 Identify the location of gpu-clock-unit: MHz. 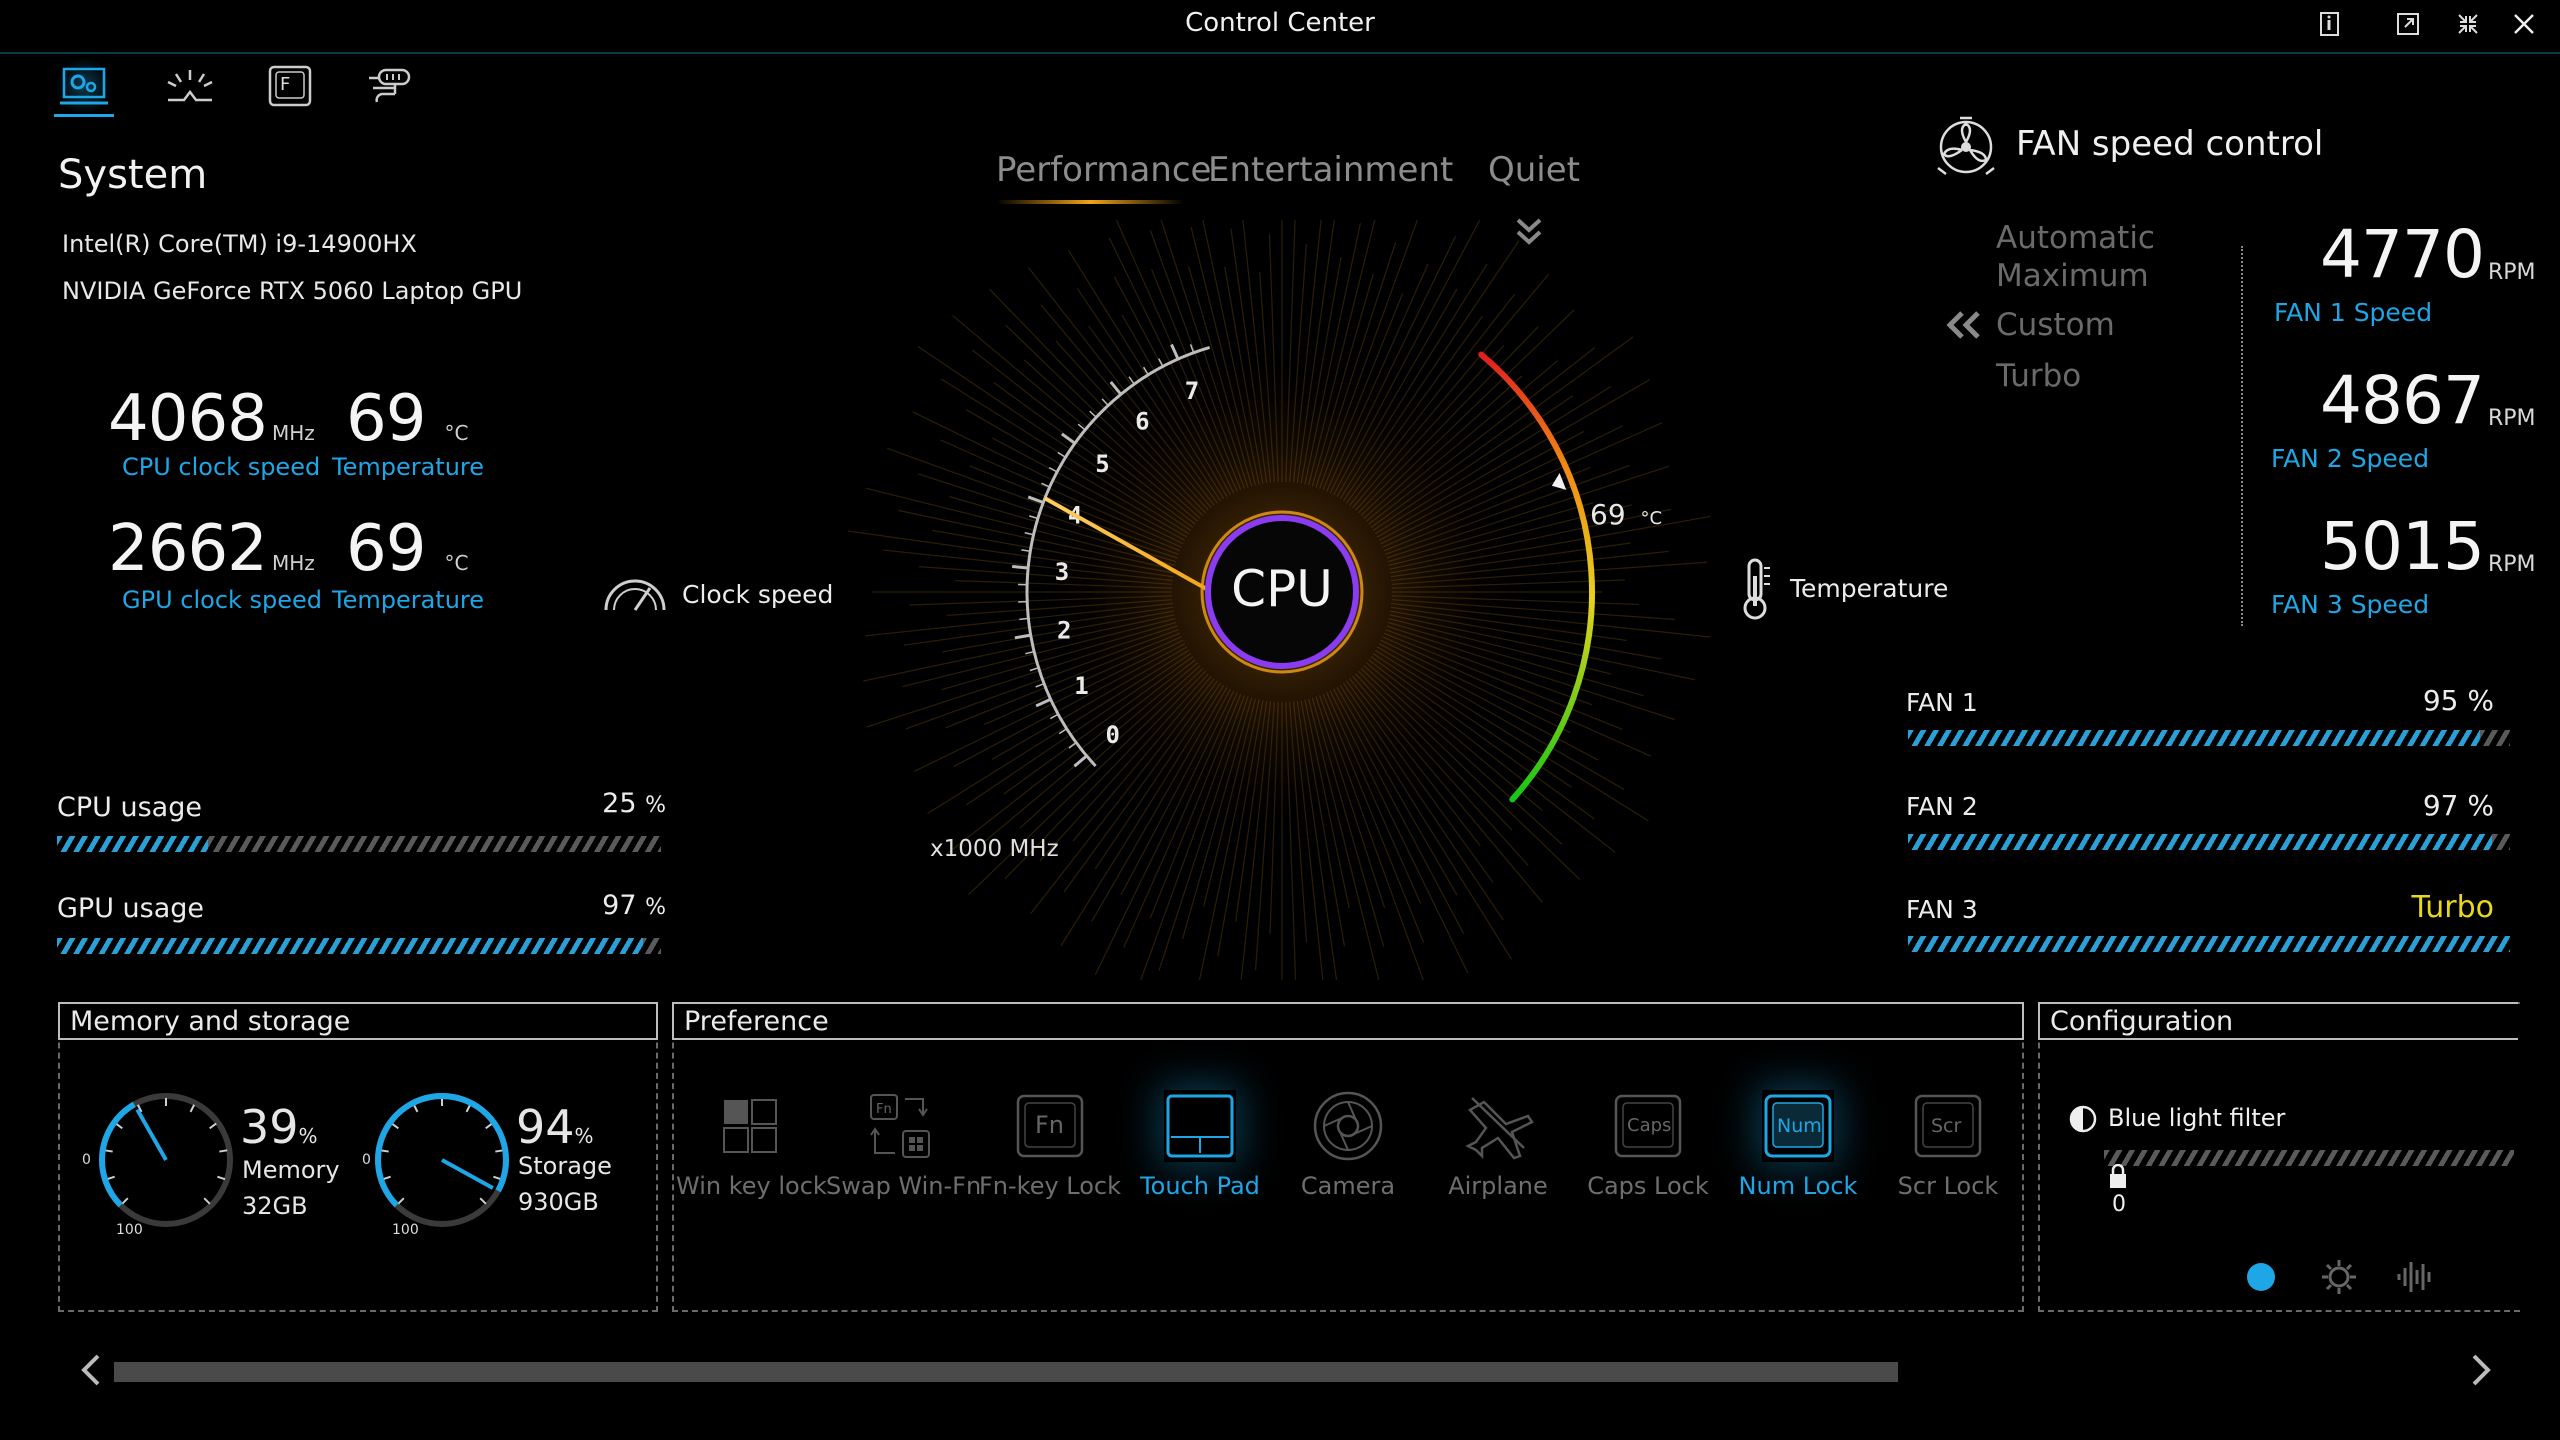
(293, 563).